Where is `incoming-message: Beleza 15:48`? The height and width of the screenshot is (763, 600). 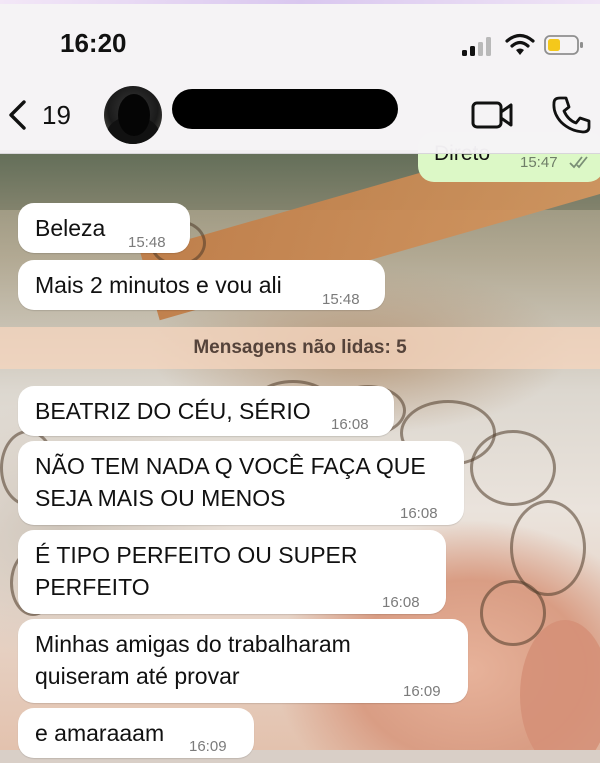
incoming-message: Beleza 15:48 is located at coordinates (104, 228).